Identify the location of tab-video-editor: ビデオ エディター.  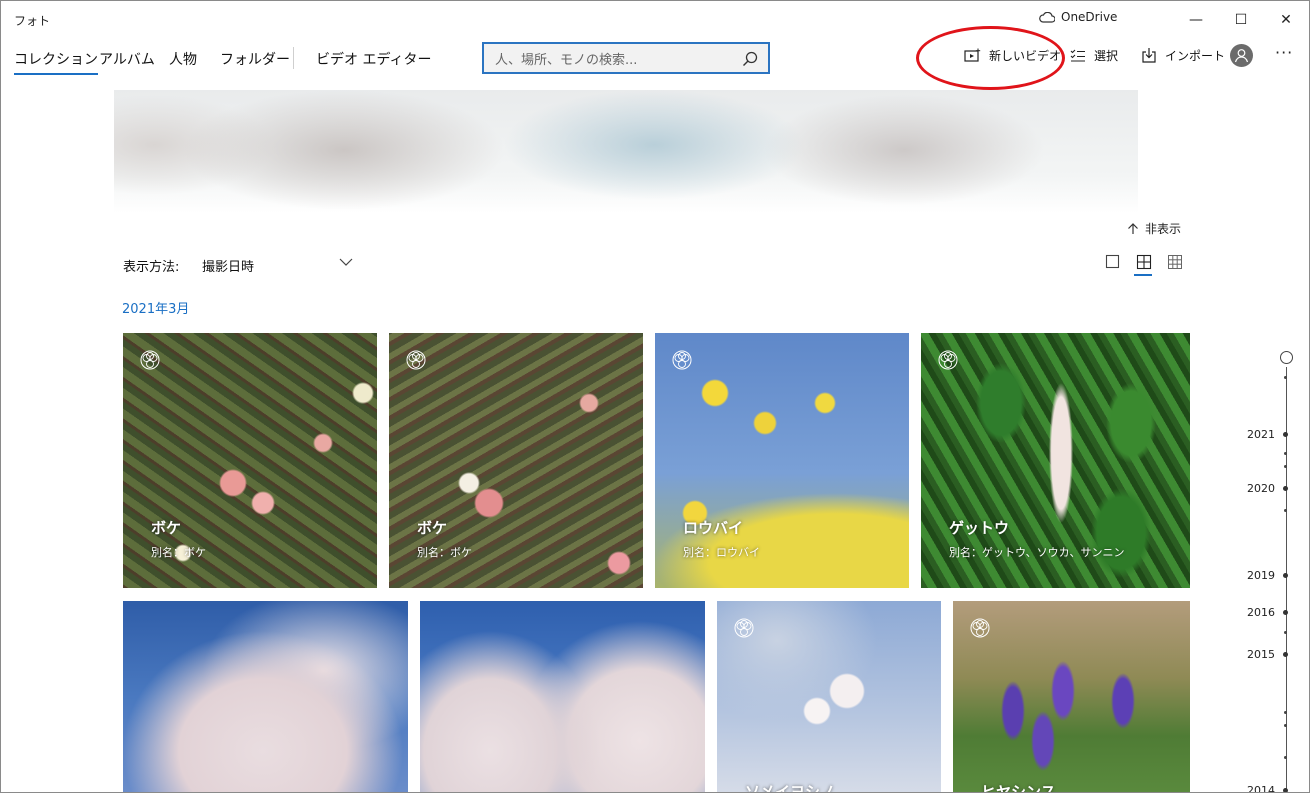
(373, 59).